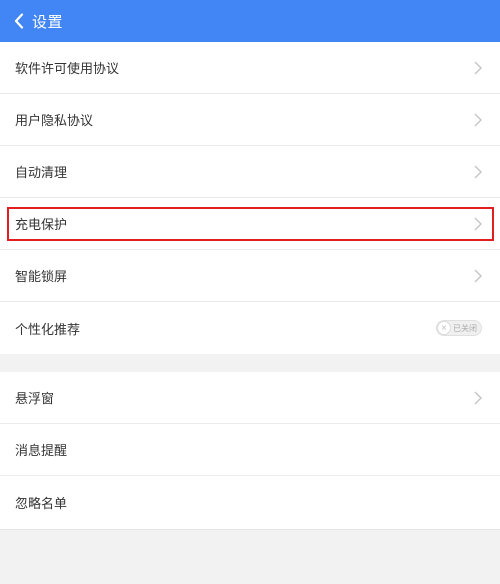 This screenshot has height=584, width=500. I want to click on chevron-left-icon, so click(19, 21).